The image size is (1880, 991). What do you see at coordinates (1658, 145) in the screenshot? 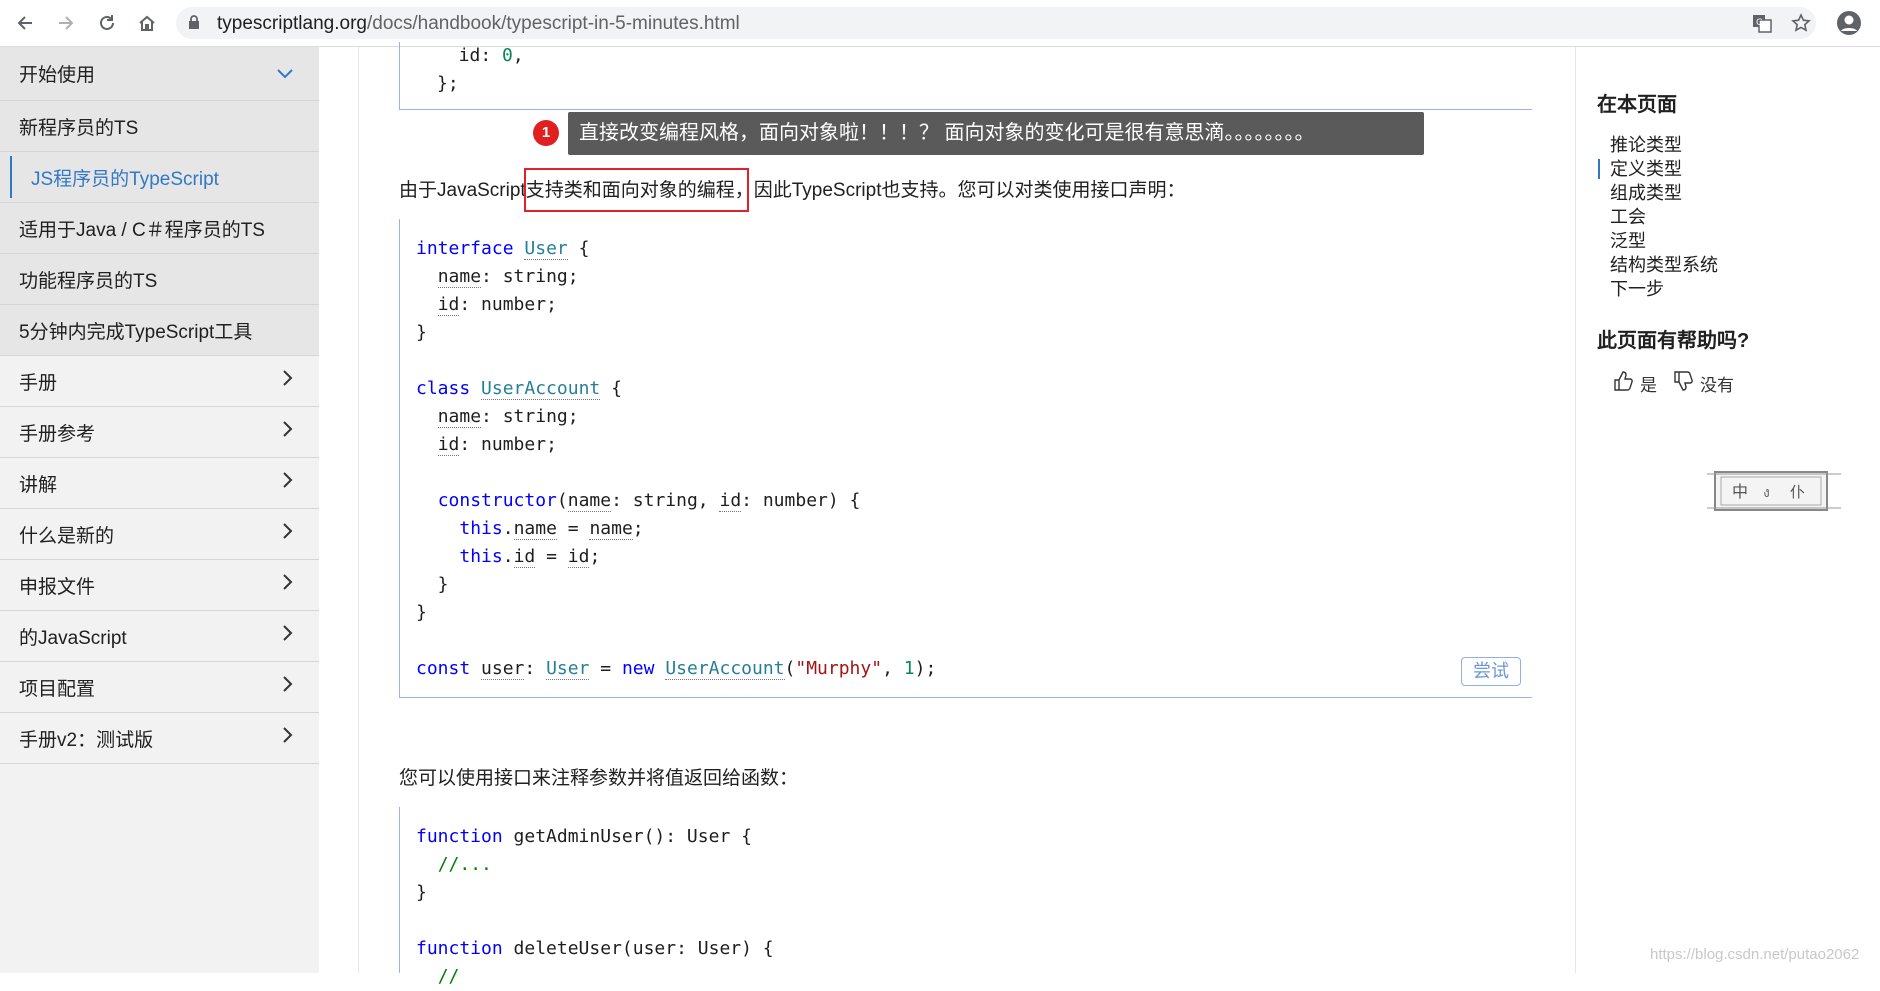
I see `toc-item-inferred-types: 推论类型` at bounding box center [1658, 145].